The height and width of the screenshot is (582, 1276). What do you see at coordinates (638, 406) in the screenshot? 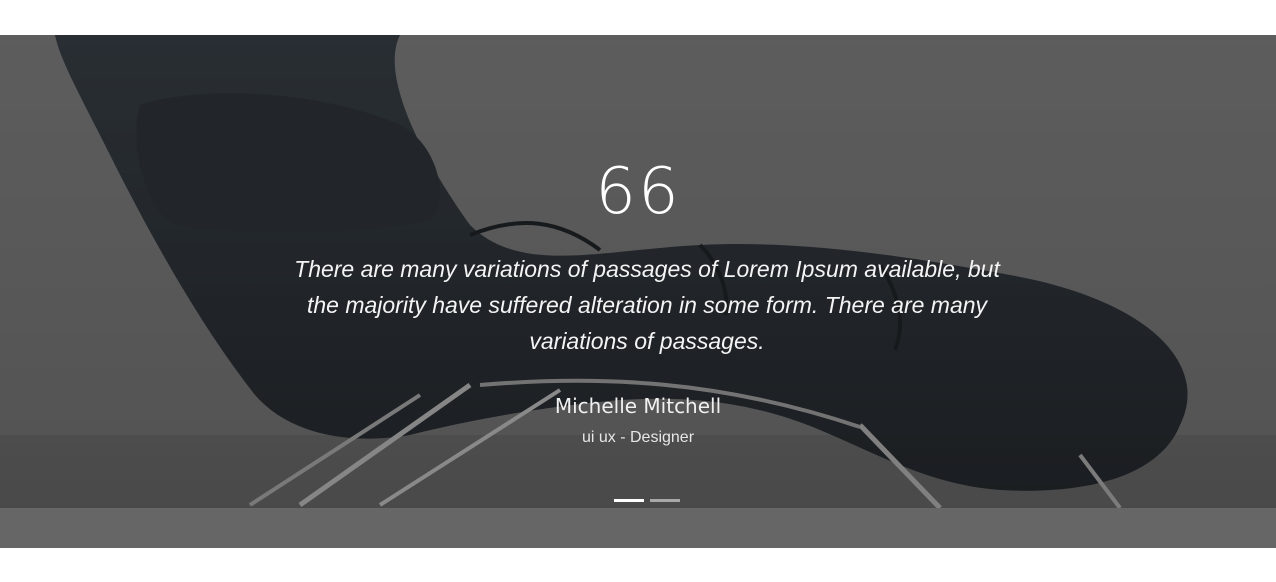
I see `author-name: Michelle Mitchell` at bounding box center [638, 406].